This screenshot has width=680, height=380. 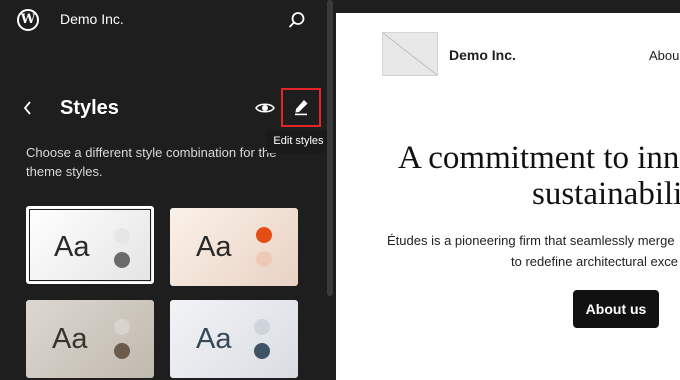 I want to click on sidebar-scrollbar, so click(x=330, y=148).